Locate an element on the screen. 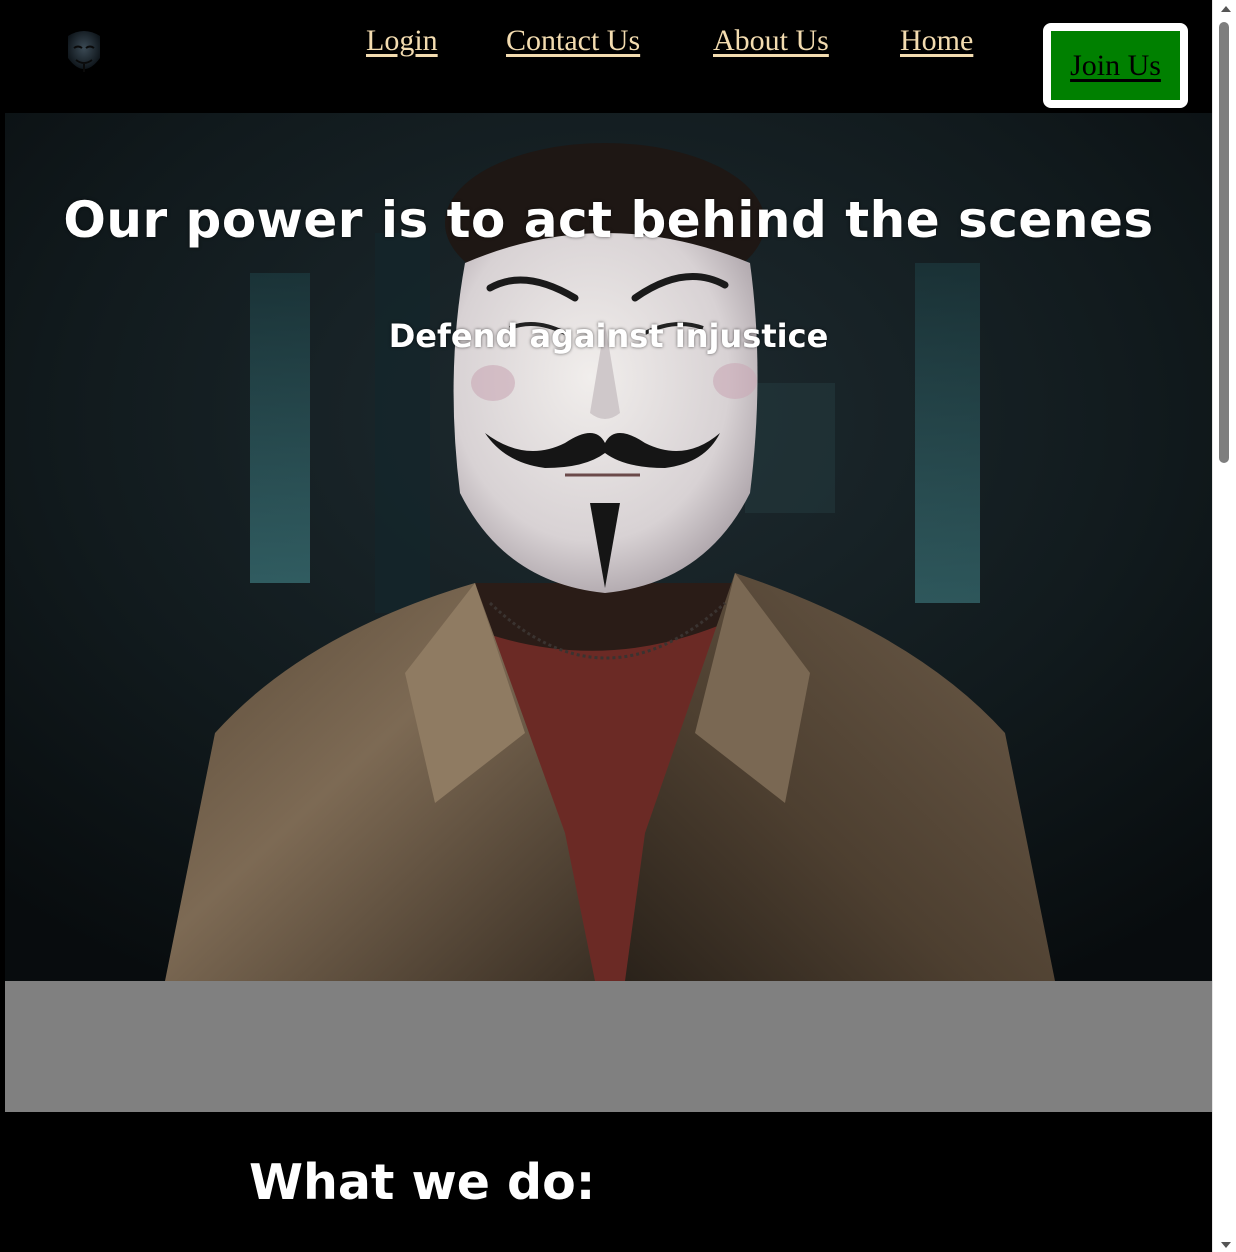  join-us-button: Join Us is located at coordinates (1115, 65).